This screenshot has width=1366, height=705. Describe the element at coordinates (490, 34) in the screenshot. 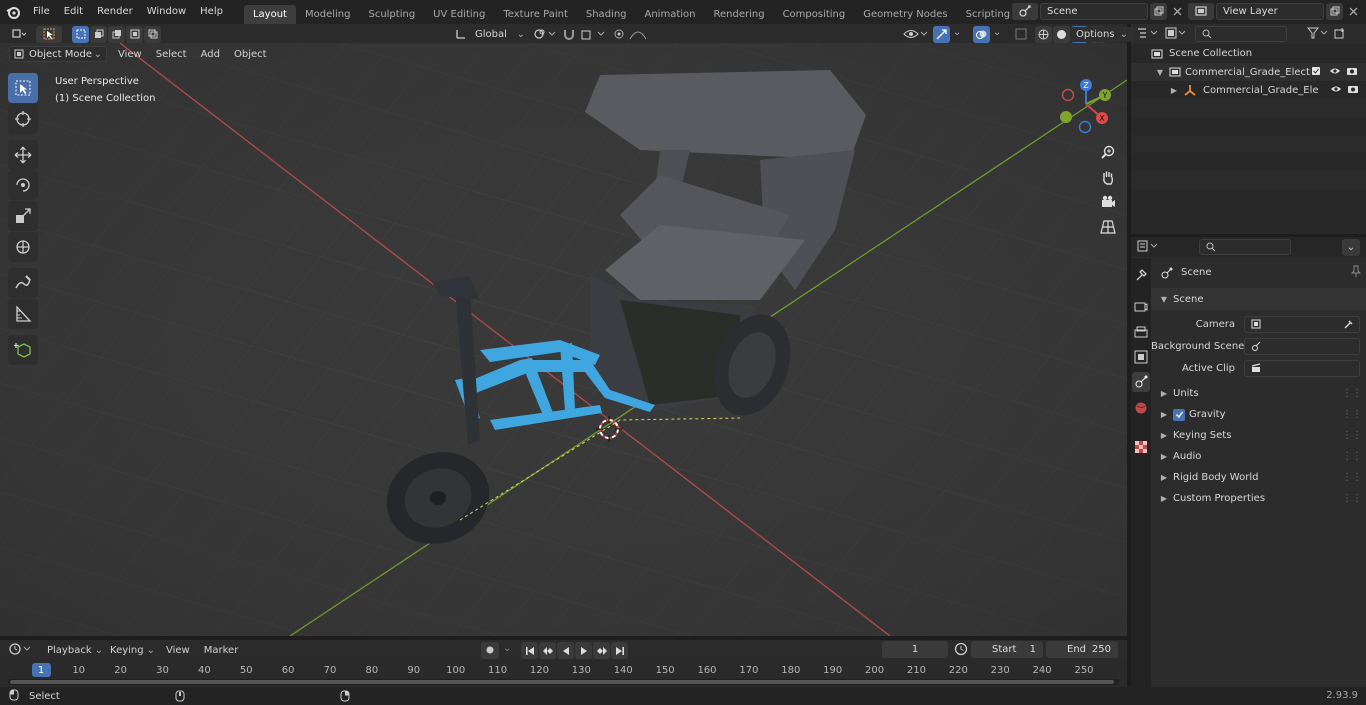

I see `transform-orientation-dropdown: Global ⌄` at that location.